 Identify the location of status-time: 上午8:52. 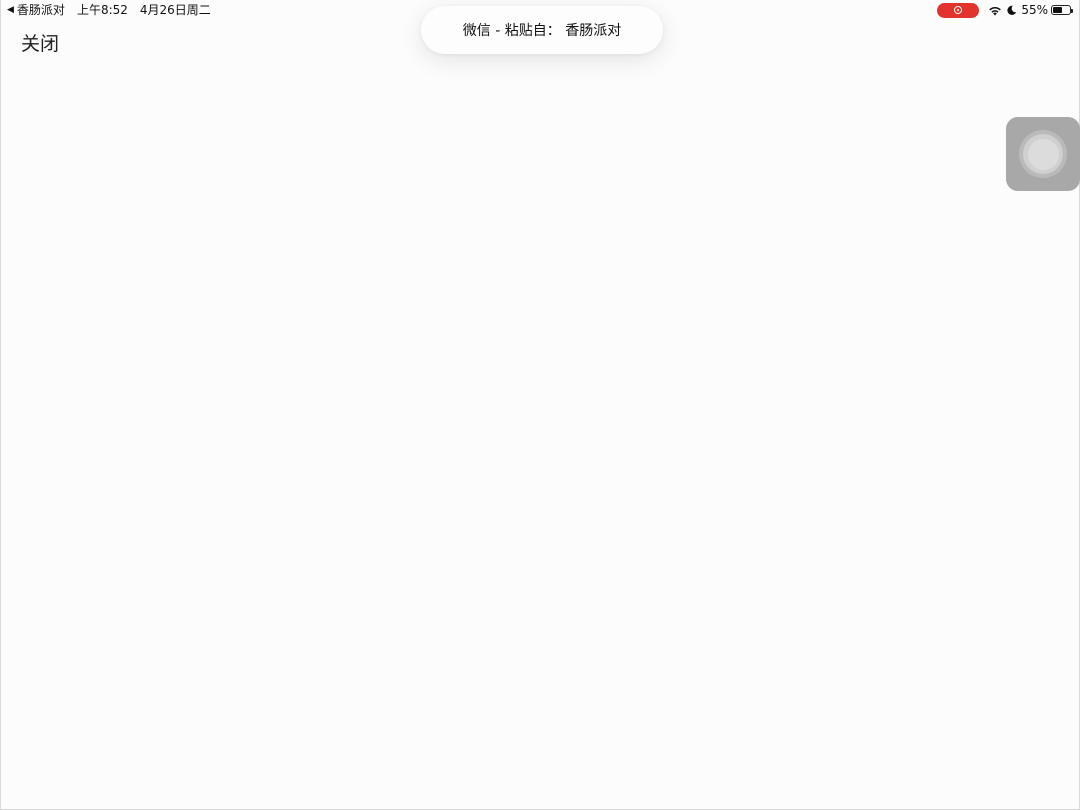
(102, 10).